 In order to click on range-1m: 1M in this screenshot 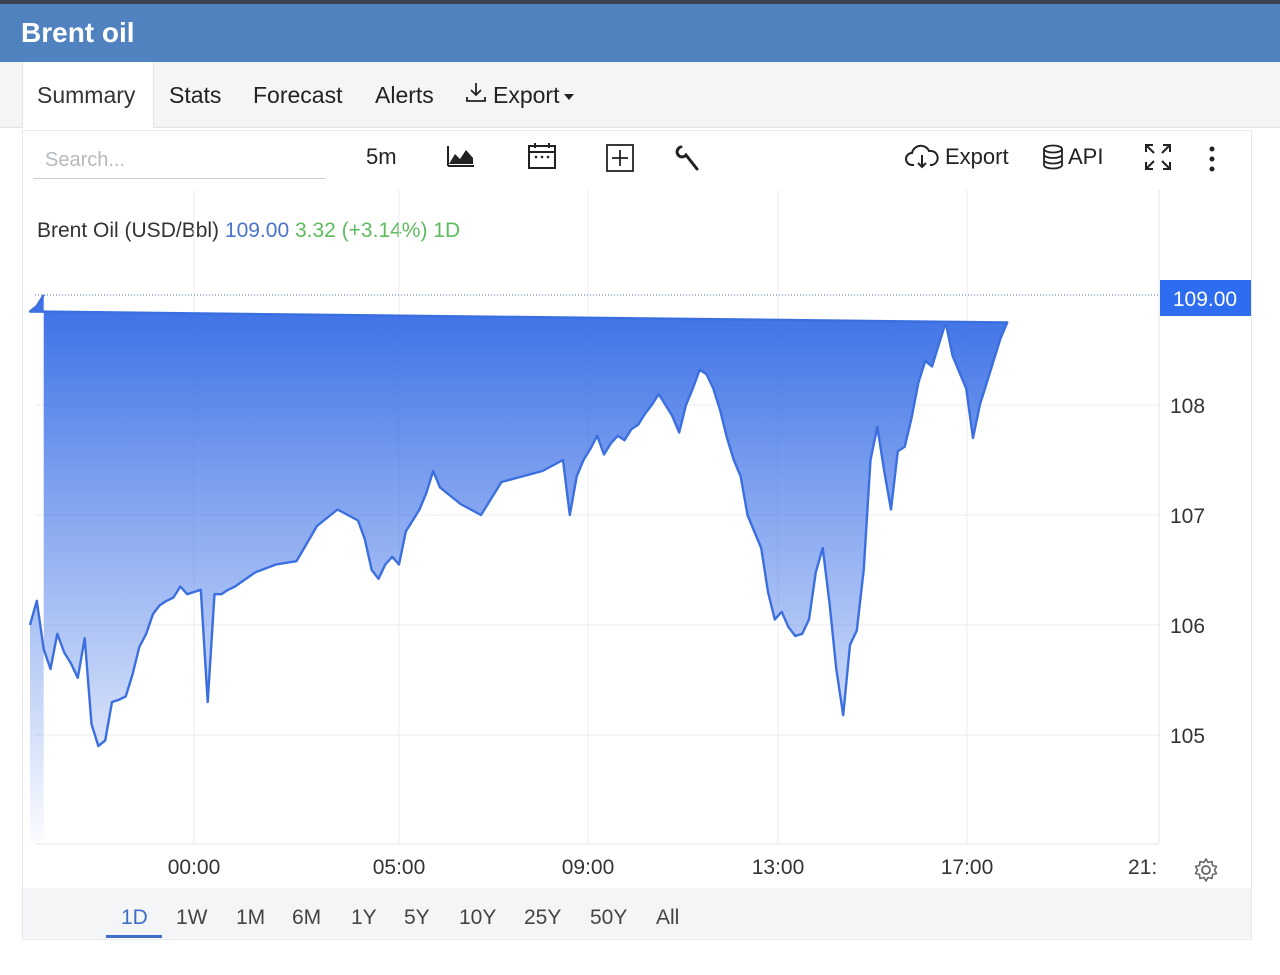, I will do `click(250, 913)`.